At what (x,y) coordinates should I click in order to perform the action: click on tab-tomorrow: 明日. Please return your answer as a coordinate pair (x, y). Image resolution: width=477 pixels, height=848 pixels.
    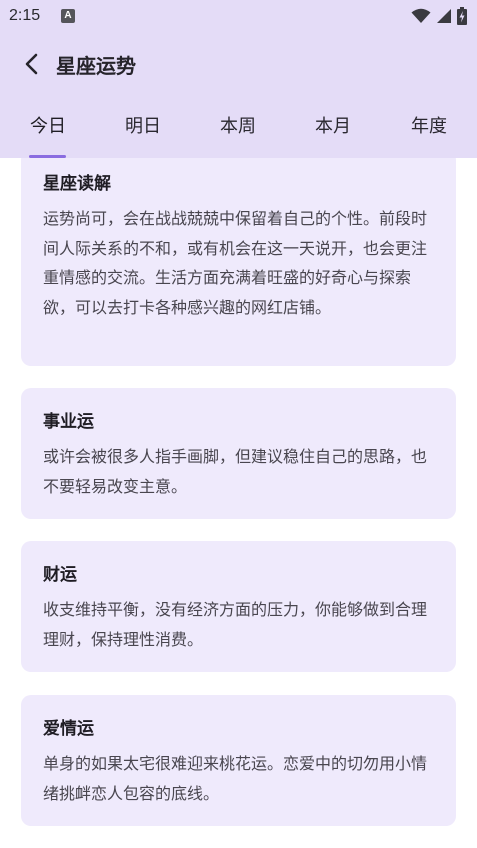
    Looking at the image, I should click on (143, 131).